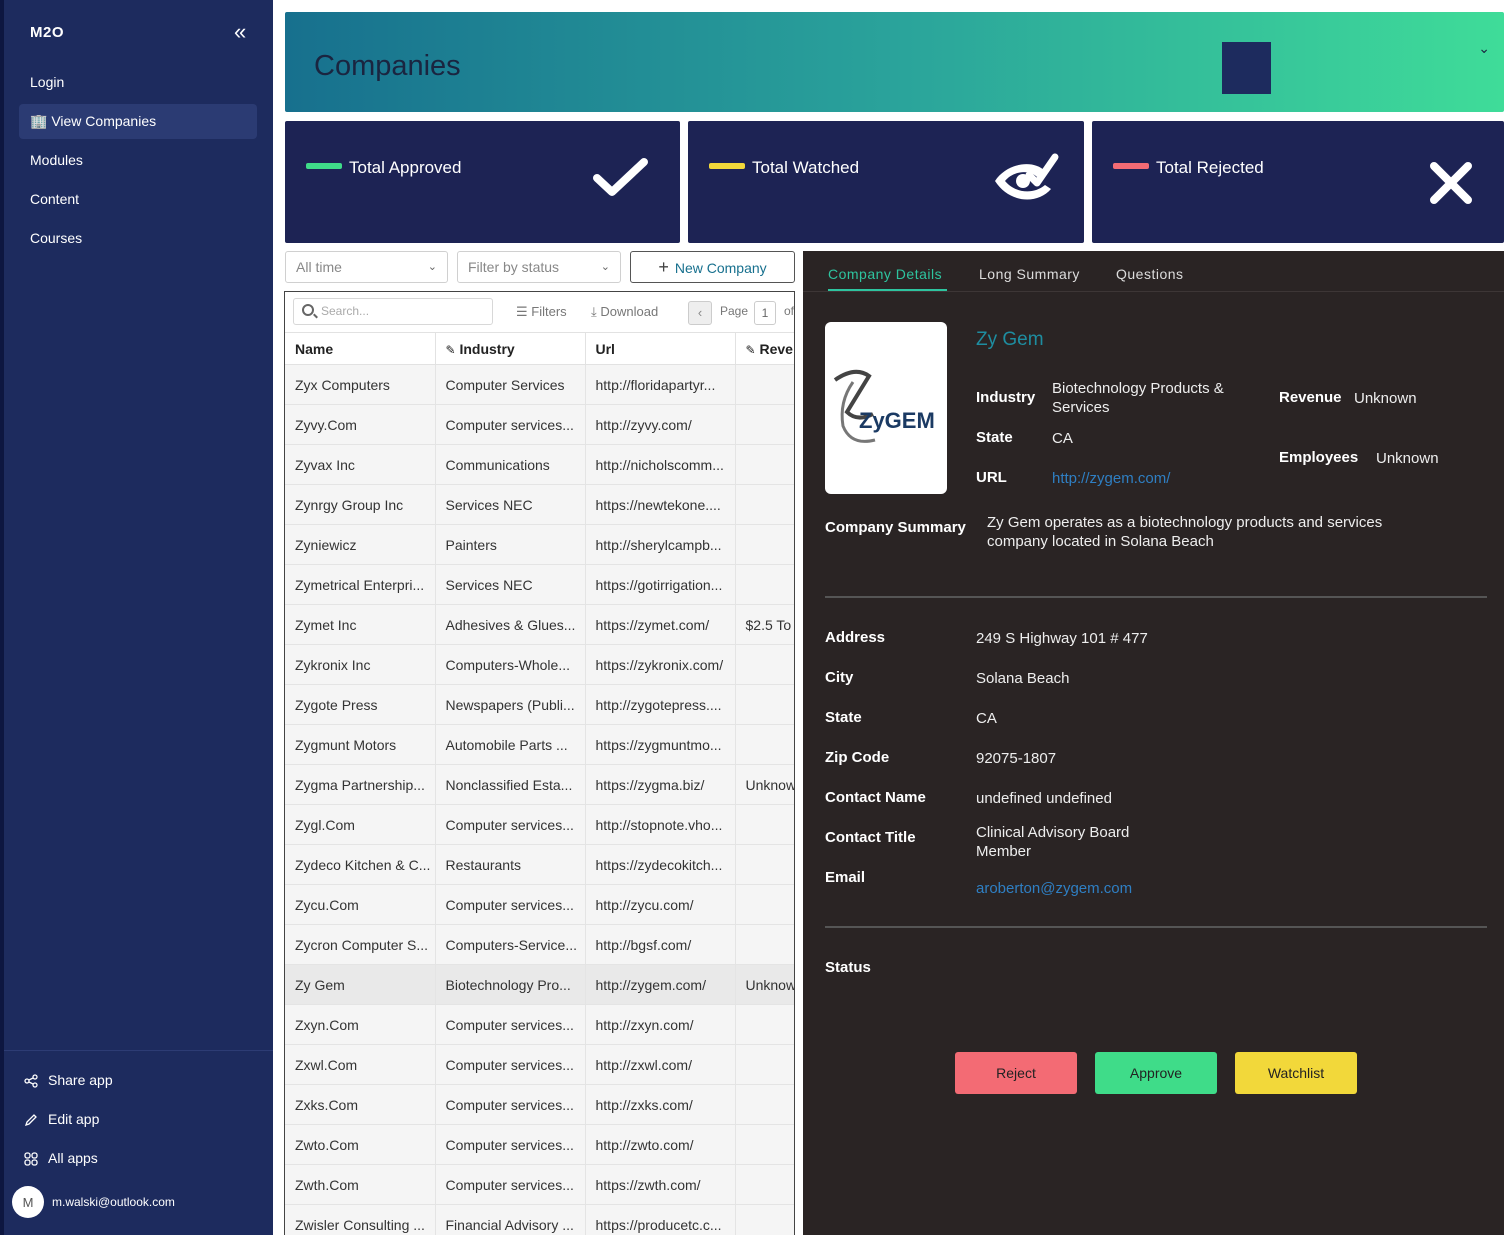 The image size is (1504, 1235). I want to click on column-header-revenue: ✎ Reve, so click(764, 348).